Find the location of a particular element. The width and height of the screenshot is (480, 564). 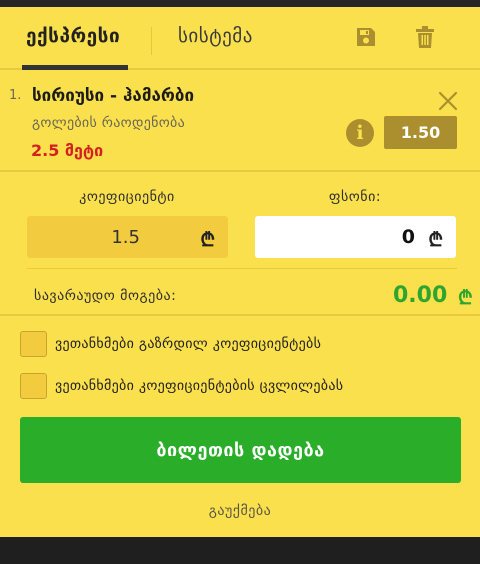

accept-increased-odds-option: ვეთანხმები გაზრდილ კოეფიციენტებს is located at coordinates (170, 344).